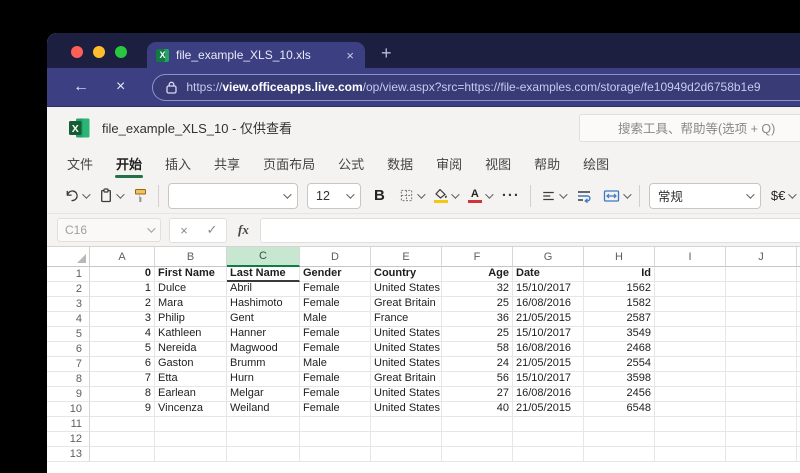 The image size is (800, 473). I want to click on stop-icon: ×, so click(120, 87).